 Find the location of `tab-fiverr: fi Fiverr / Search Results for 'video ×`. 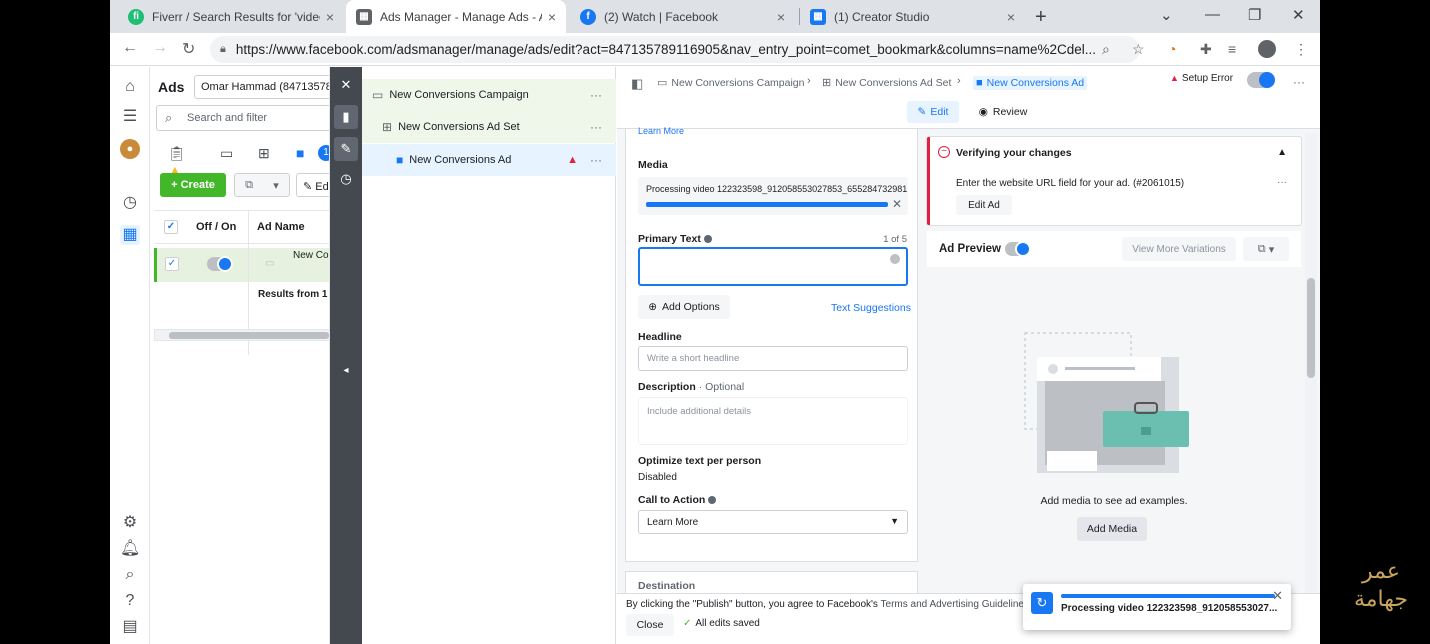

tab-fiverr: fi Fiverr / Search Results for 'video × is located at coordinates (231, 16).